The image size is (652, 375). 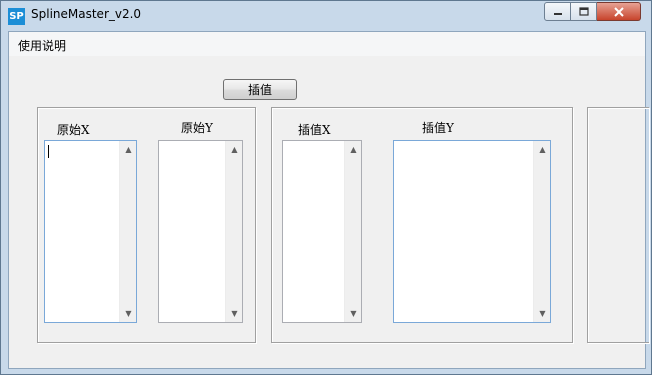 What do you see at coordinates (314, 130) in the screenshot?
I see `interp-x-label: 插值X` at bounding box center [314, 130].